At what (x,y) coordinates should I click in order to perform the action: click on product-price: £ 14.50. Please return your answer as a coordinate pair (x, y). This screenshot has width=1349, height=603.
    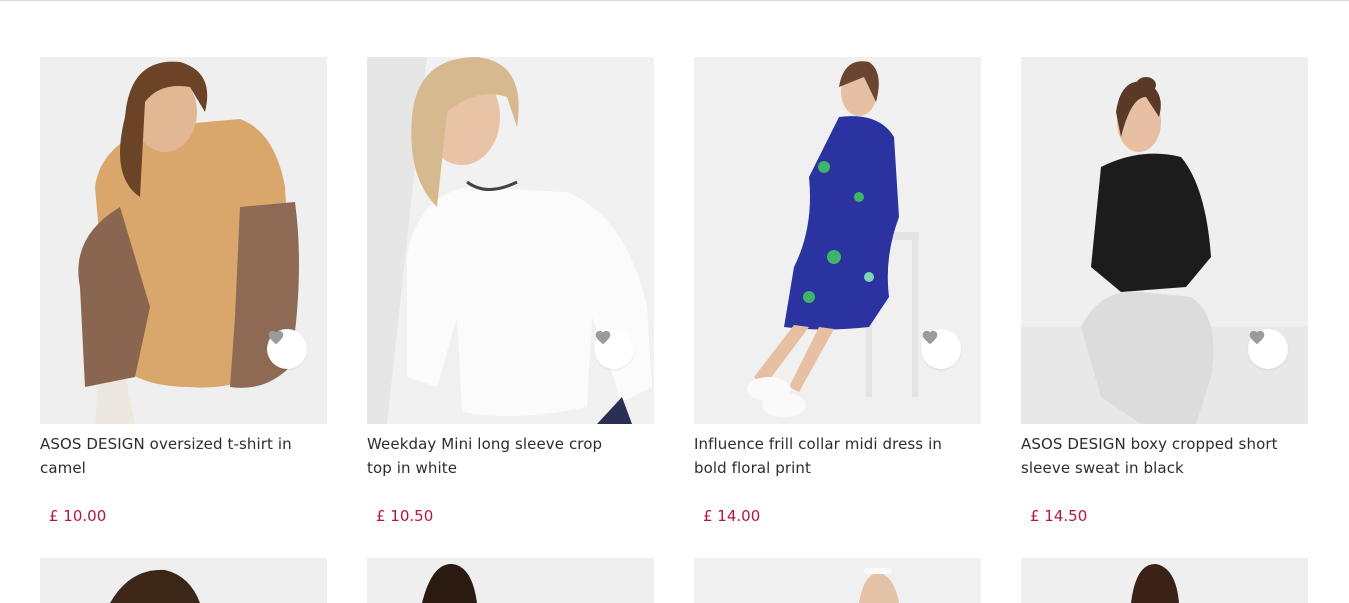
    Looking at the image, I should click on (1059, 516).